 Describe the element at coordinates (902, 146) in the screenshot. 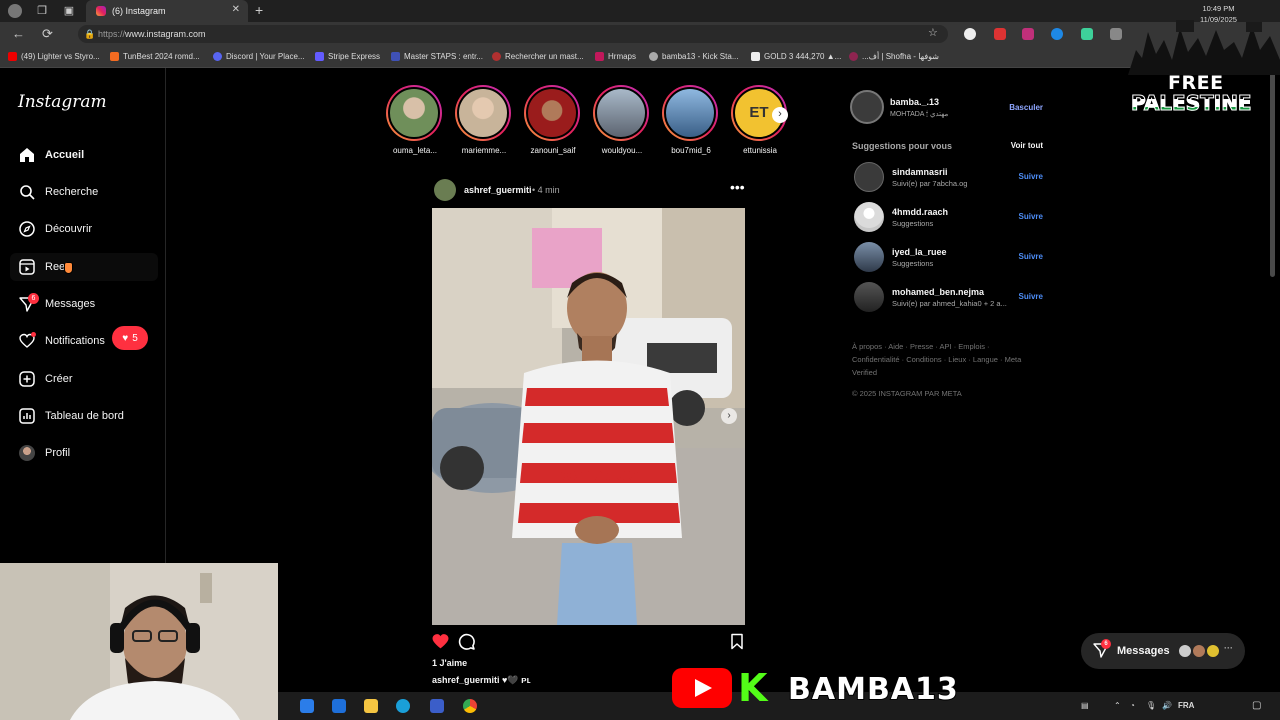

I see `suggestions-title: Suggestions pour vous` at that location.